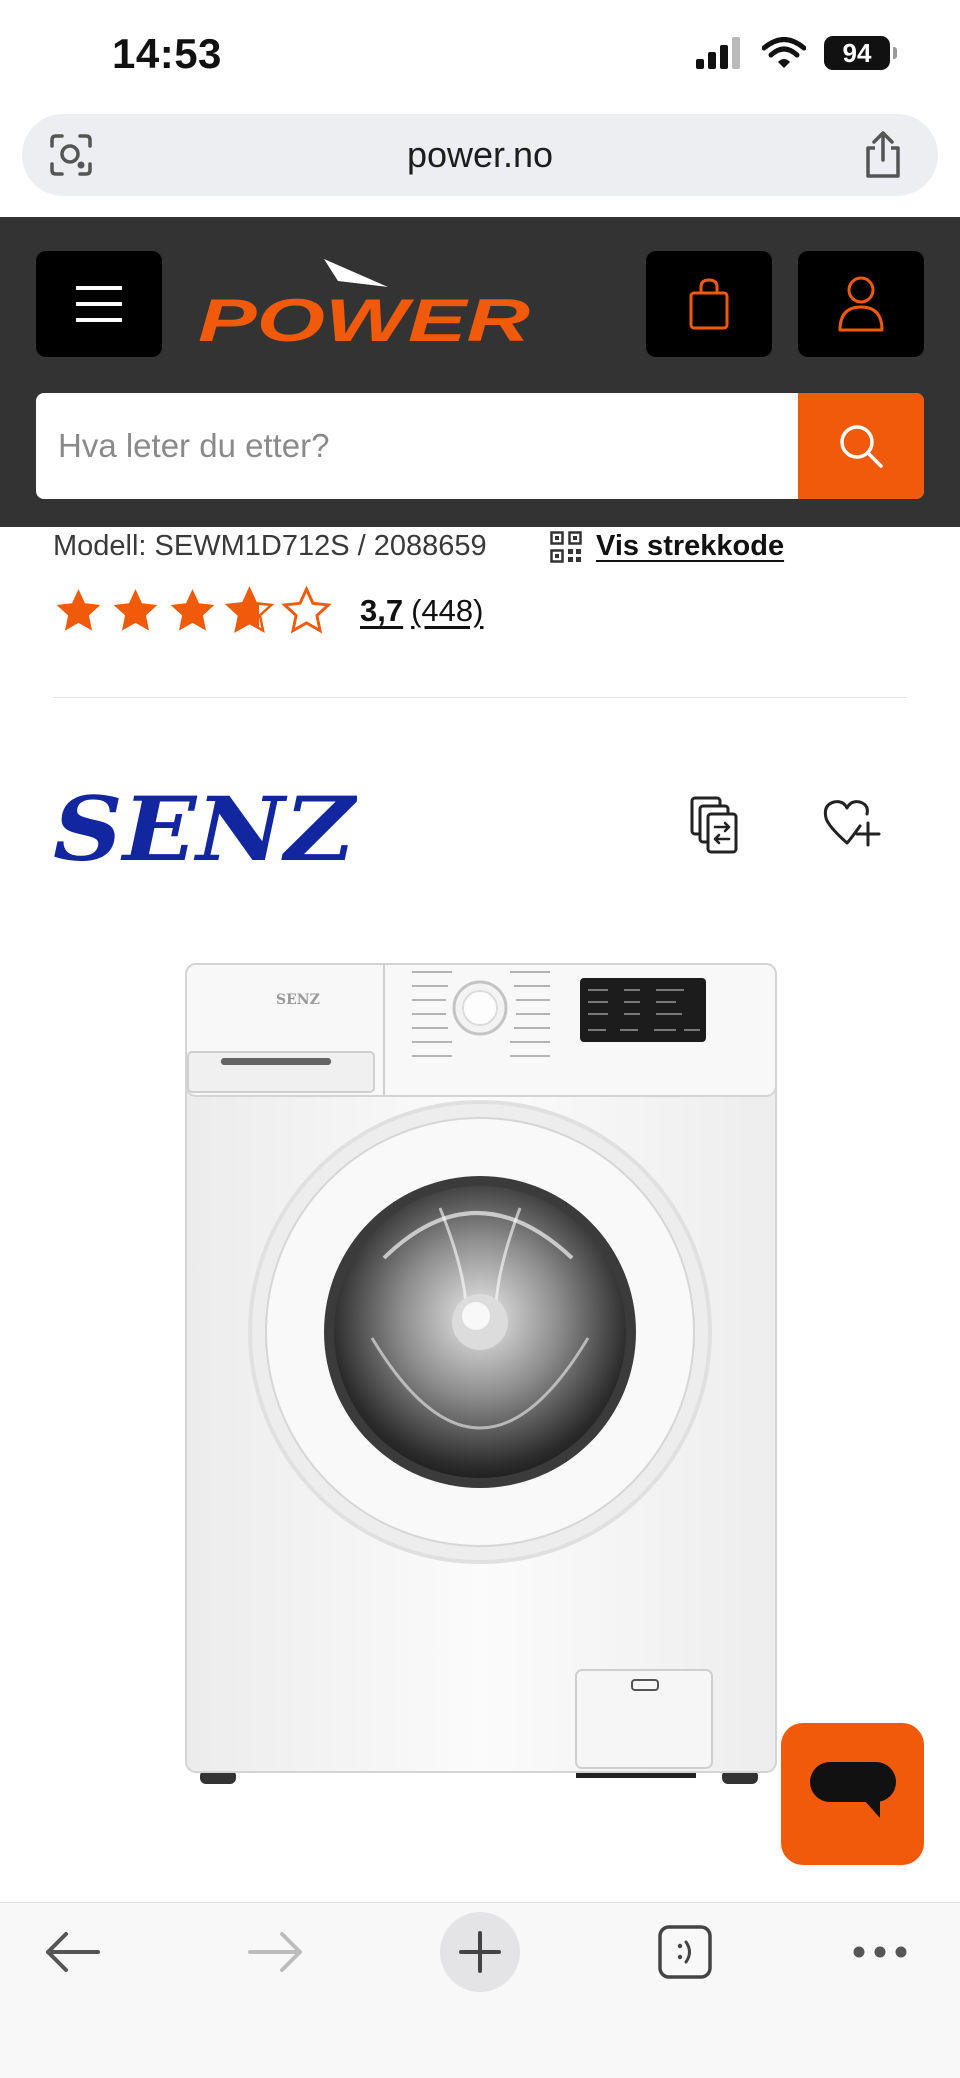  I want to click on star-rating, so click(192, 611).